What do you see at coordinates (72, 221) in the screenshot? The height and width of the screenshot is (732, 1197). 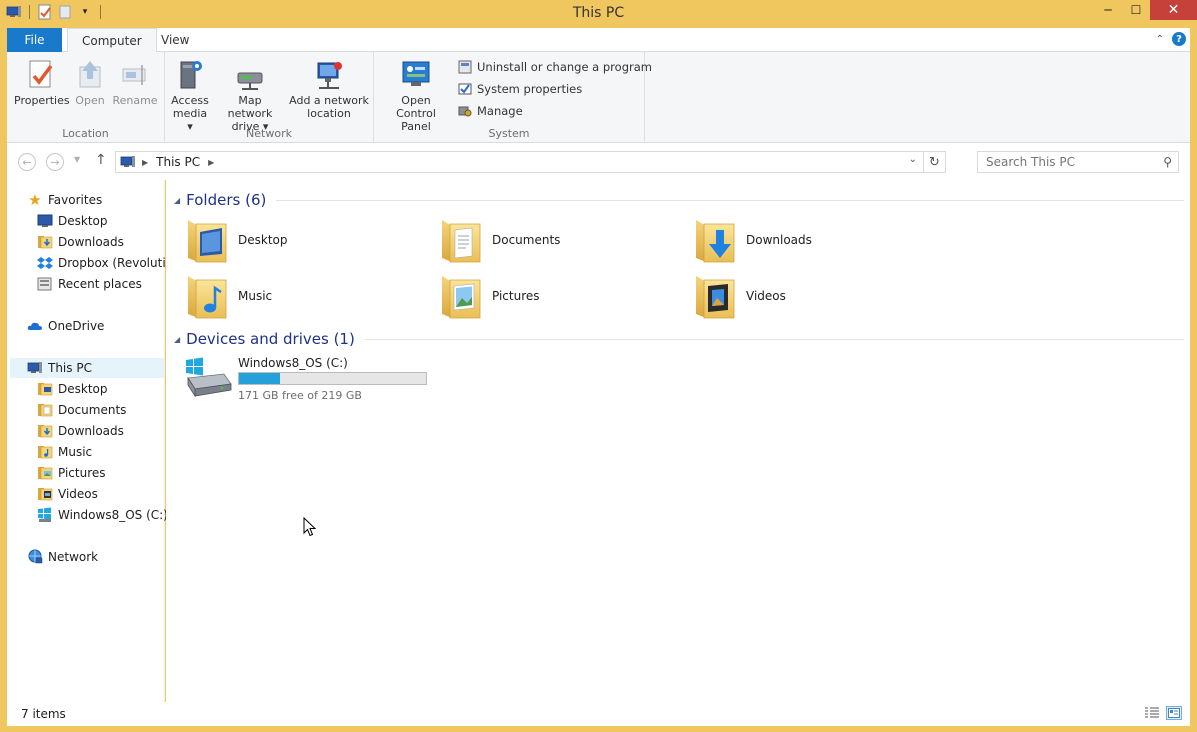 I see `nav-favorites-desktop: Desktop` at bounding box center [72, 221].